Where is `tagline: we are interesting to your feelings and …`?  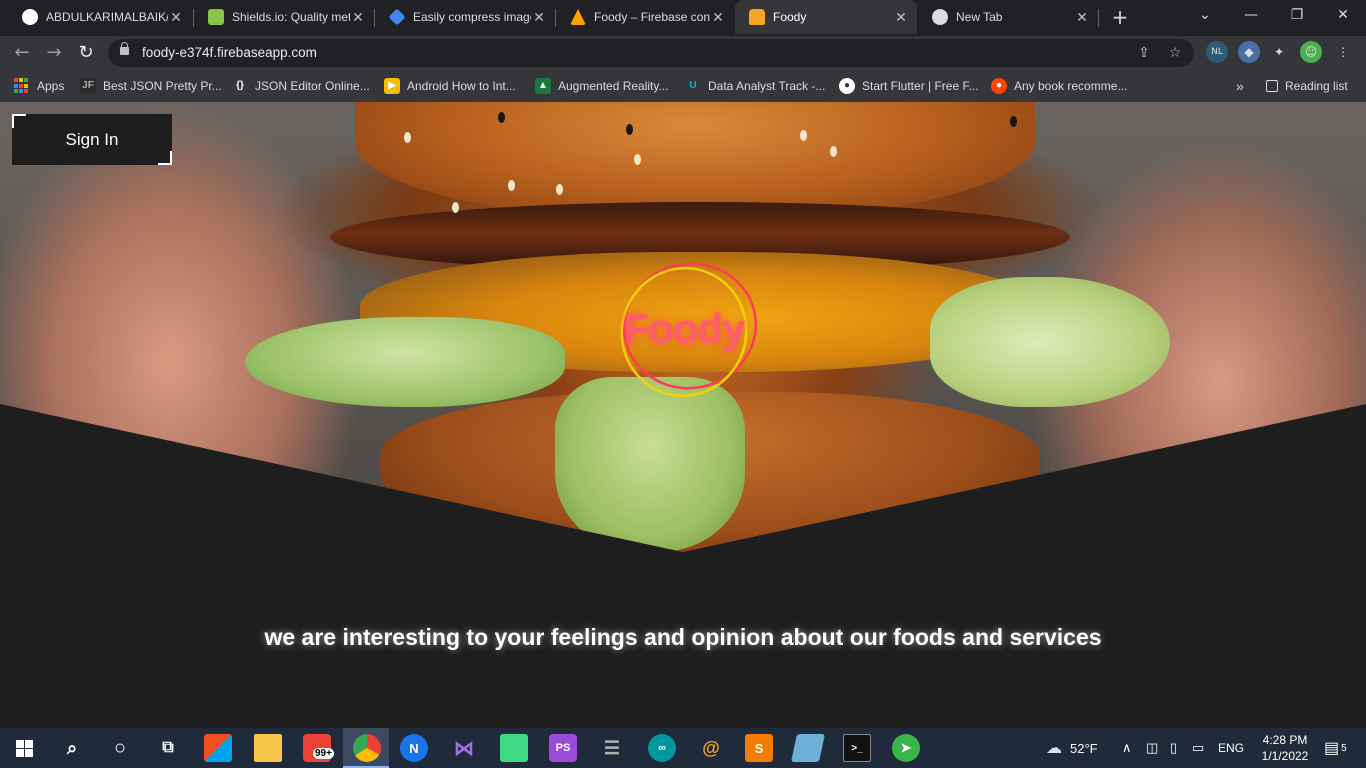 tagline: we are interesting to your feelings and … is located at coordinates (683, 637).